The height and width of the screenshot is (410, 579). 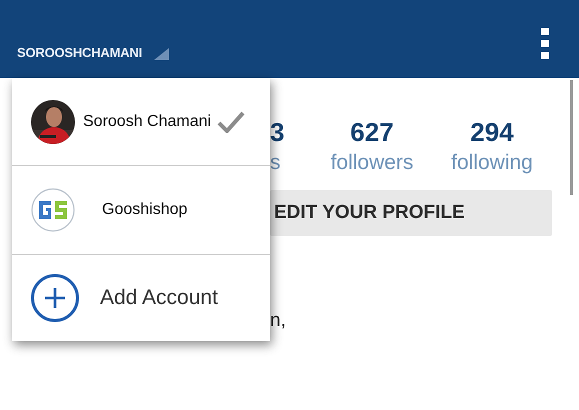 What do you see at coordinates (545, 44) in the screenshot?
I see `more-menu-icon` at bounding box center [545, 44].